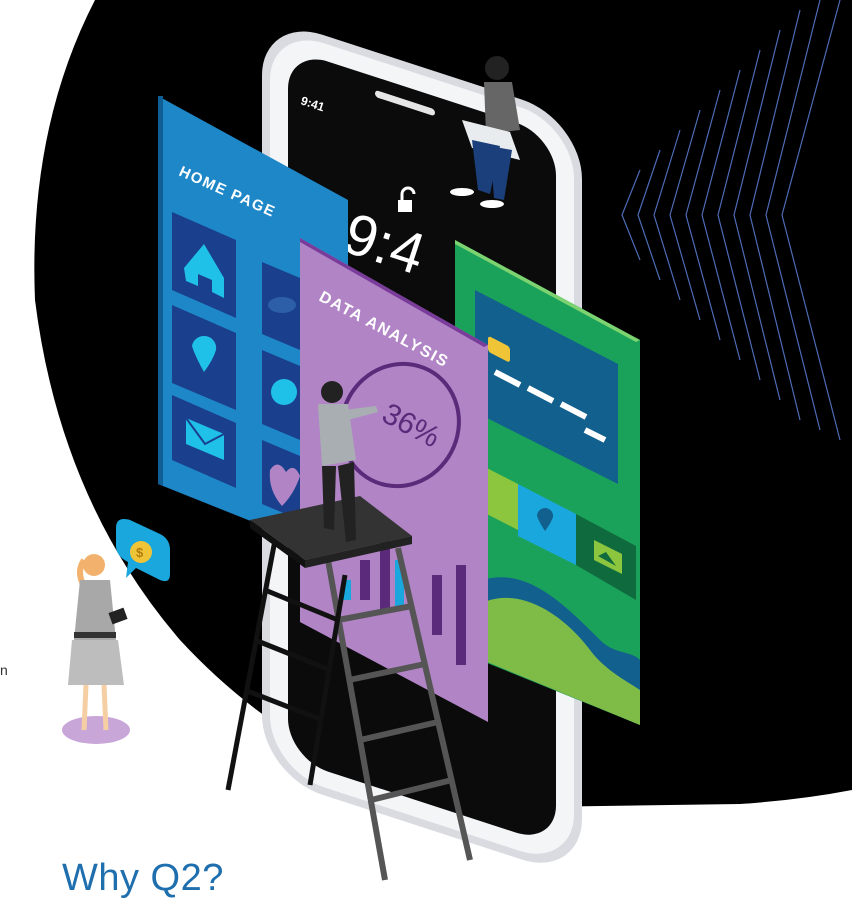 Image resolution: width=852 pixels, height=899 pixels. What do you see at coordinates (284, 392) in the screenshot?
I see `play-icon` at bounding box center [284, 392].